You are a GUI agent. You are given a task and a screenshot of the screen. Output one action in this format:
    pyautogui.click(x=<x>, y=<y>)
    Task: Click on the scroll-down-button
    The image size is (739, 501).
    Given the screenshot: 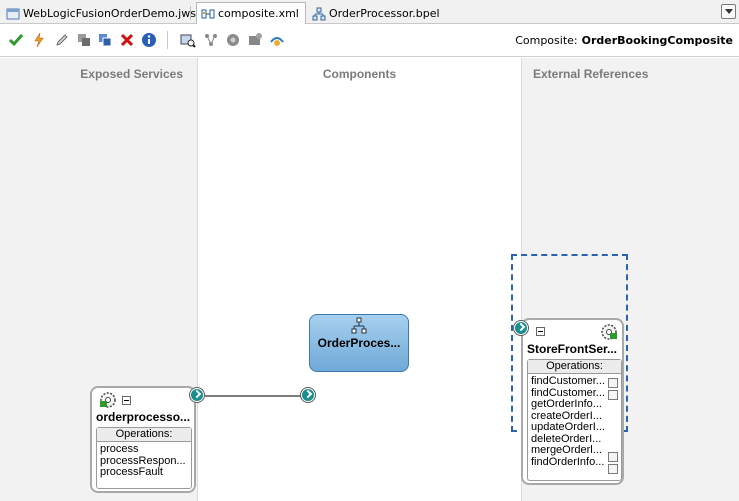 What is the action you would take?
    pyautogui.click(x=613, y=457)
    